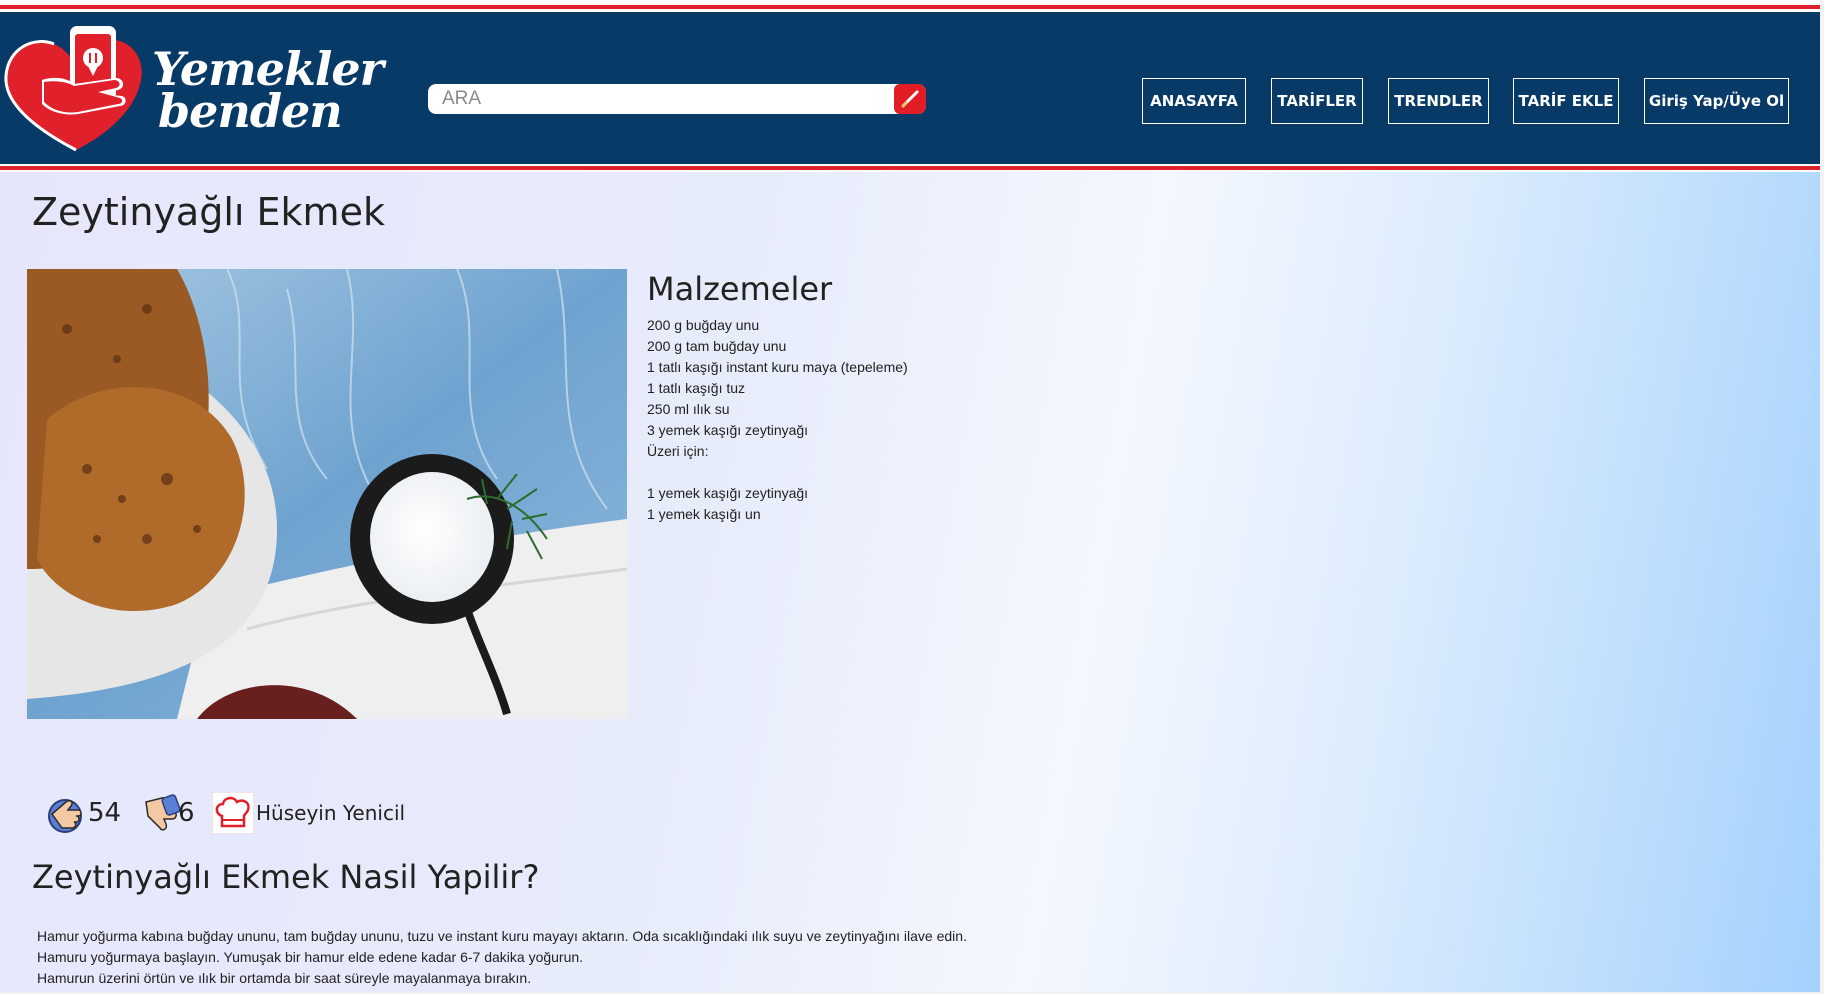  Describe the element at coordinates (740, 289) in the screenshot. I see `ingredients-title: Malzemeler` at that location.